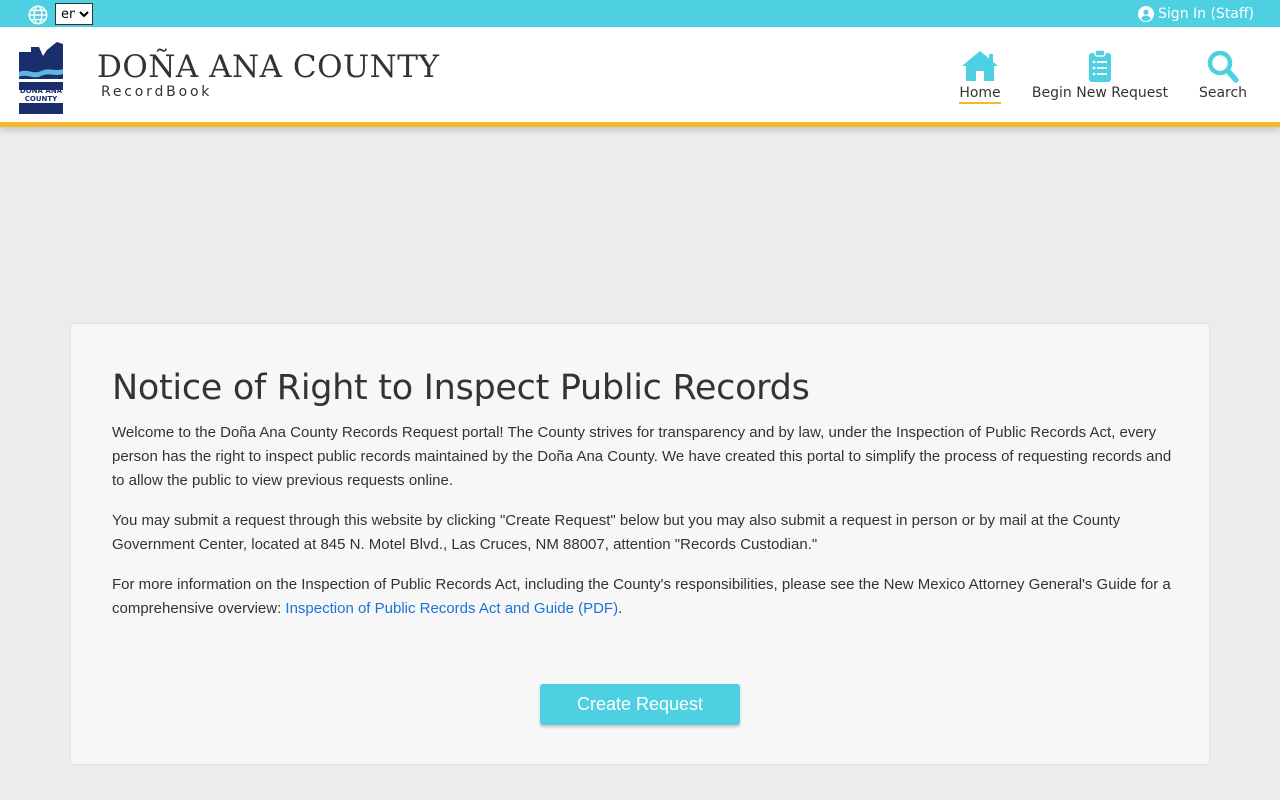  Describe the element at coordinates (640, 13) in the screenshot. I see `top-bar: en Sign In (Staff)` at that location.